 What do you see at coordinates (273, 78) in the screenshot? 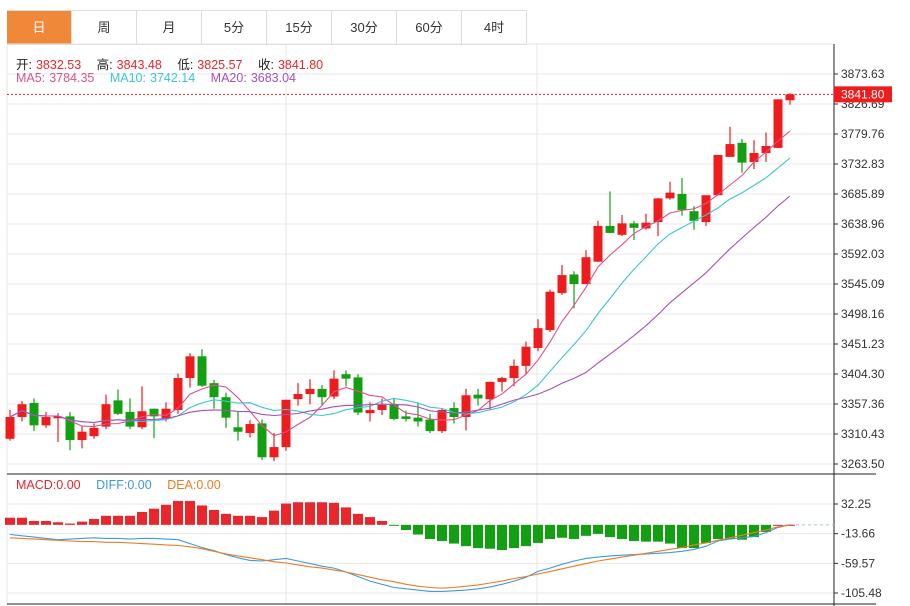
I see `ma20-value: 3683.04` at bounding box center [273, 78].